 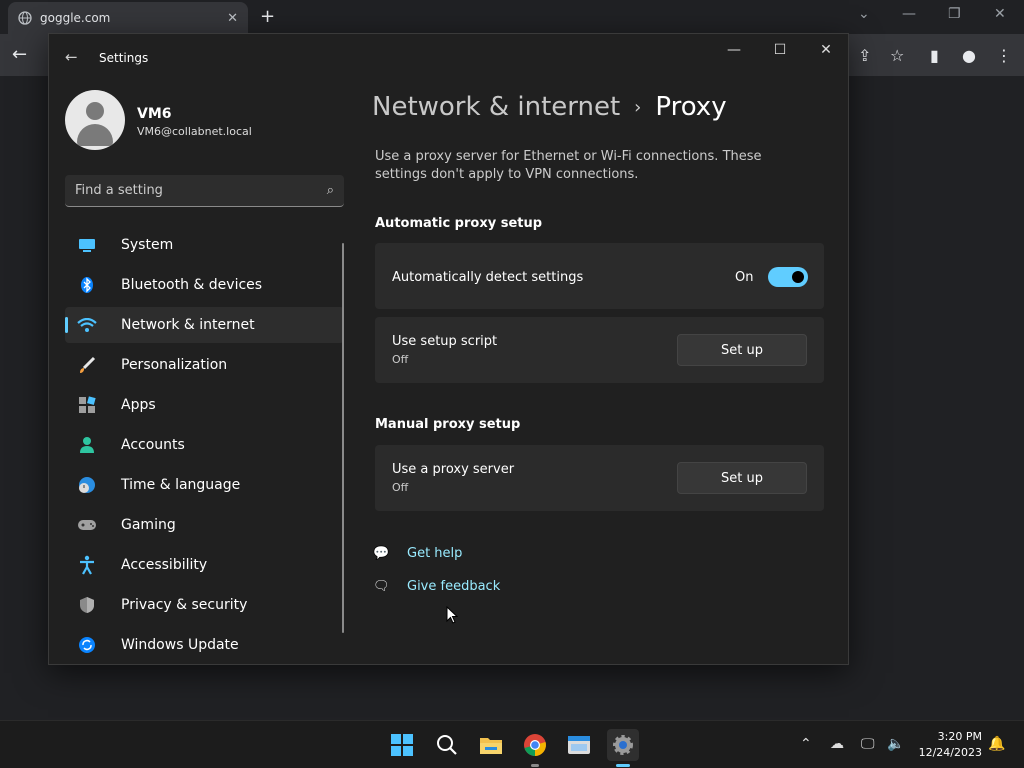 What do you see at coordinates (599, 478) in the screenshot?
I see `proxy-server-card: Use a proxy server Off Set up` at bounding box center [599, 478].